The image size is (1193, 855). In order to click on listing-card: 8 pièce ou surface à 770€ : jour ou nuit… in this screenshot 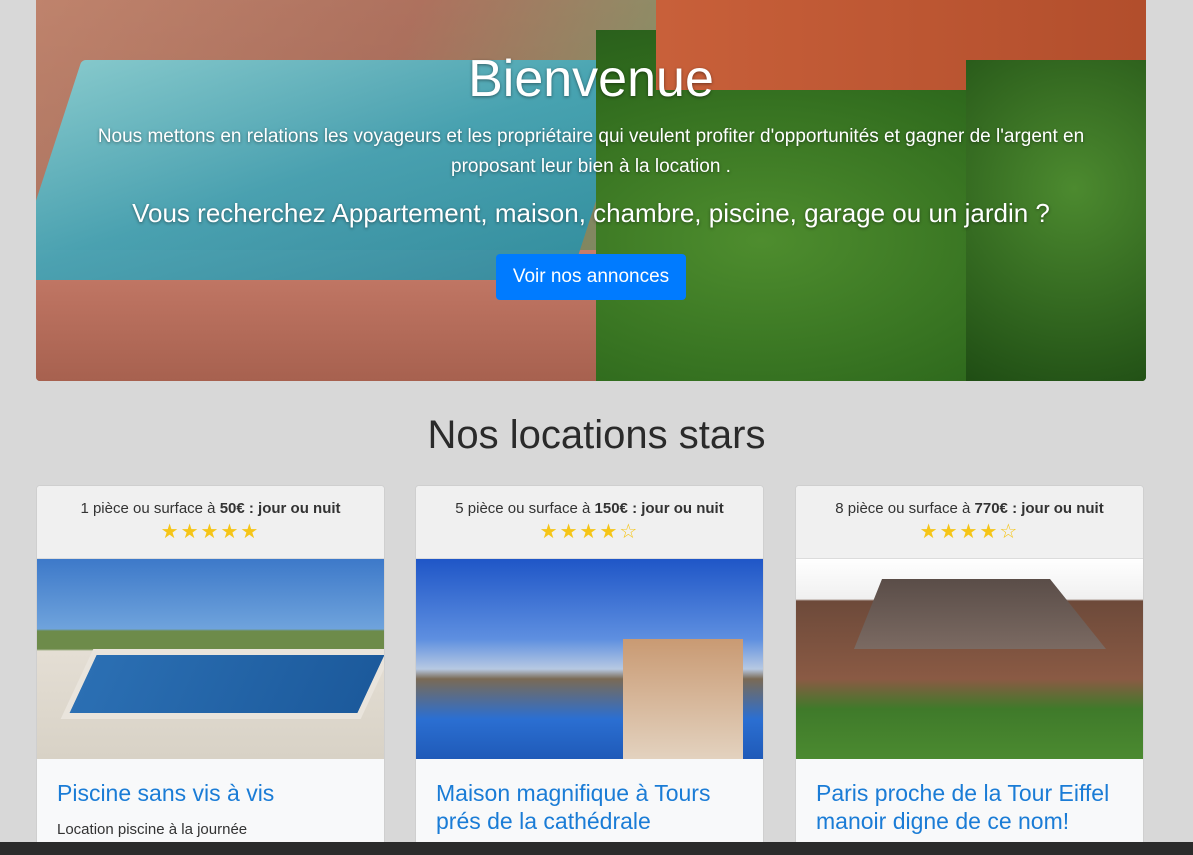, I will do `click(969, 670)`.